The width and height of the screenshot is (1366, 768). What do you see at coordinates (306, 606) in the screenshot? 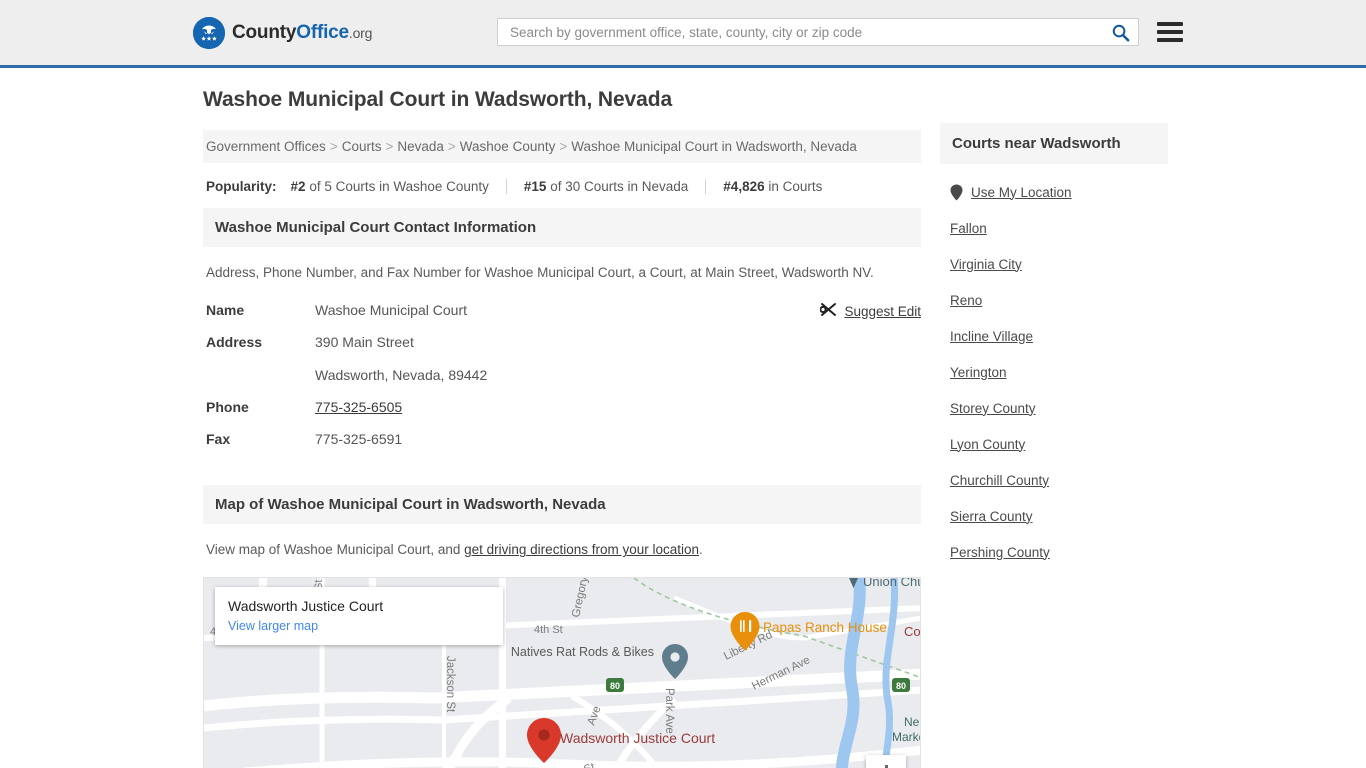
I see `map-card-title: Wadsworth Justice Court` at bounding box center [306, 606].